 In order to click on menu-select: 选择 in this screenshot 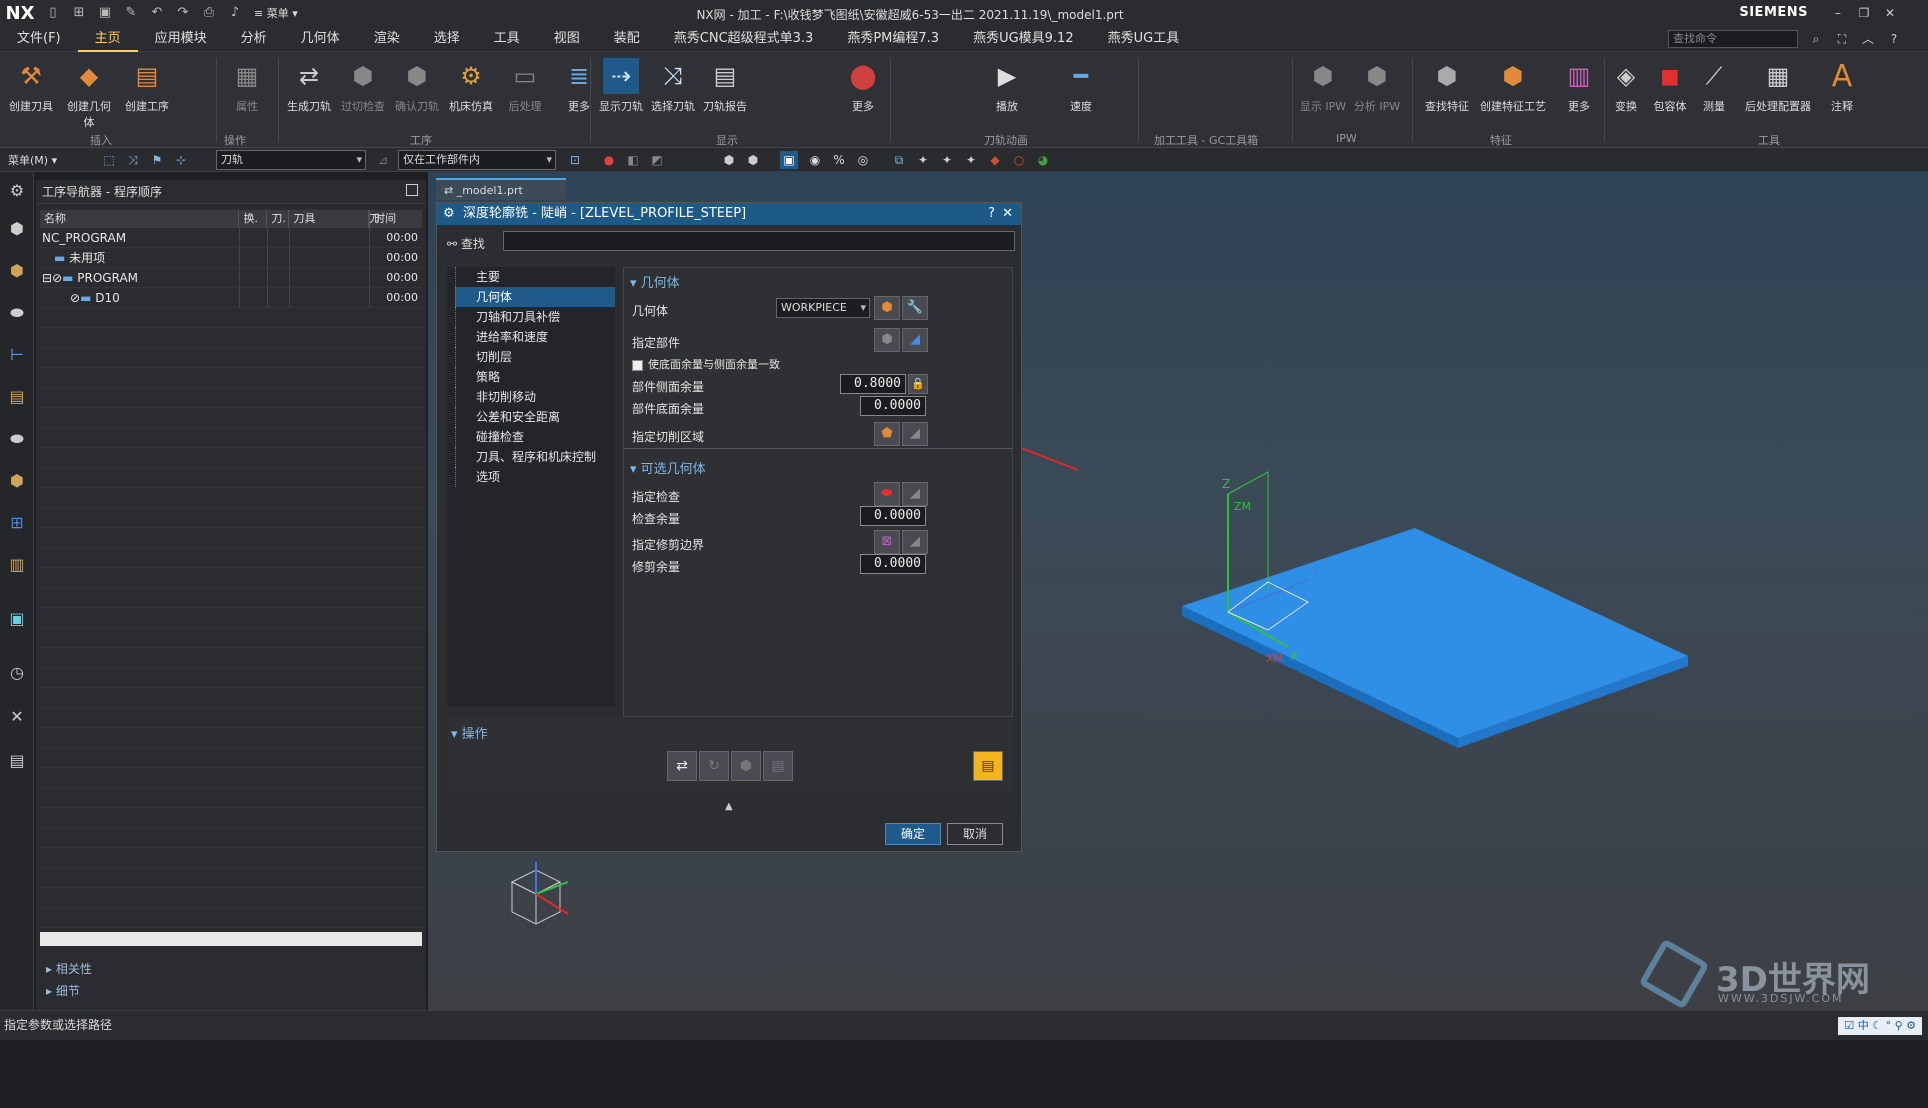, I will do `click(447, 39)`.